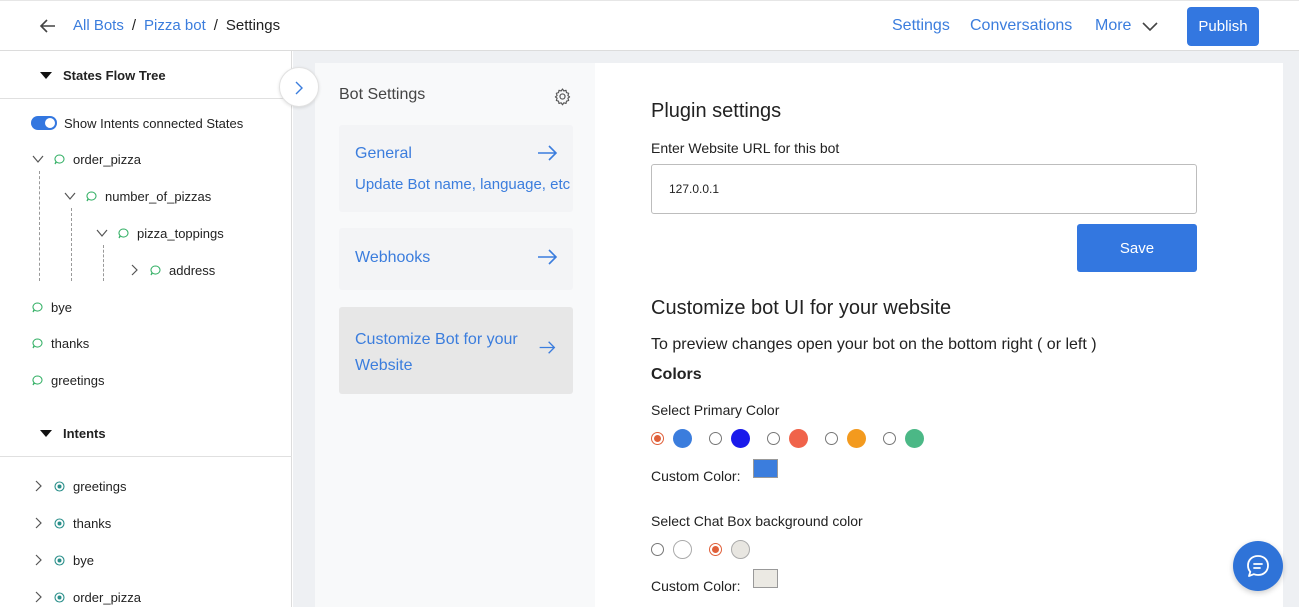  I want to click on chat-bubble-icon, so click(1258, 566).